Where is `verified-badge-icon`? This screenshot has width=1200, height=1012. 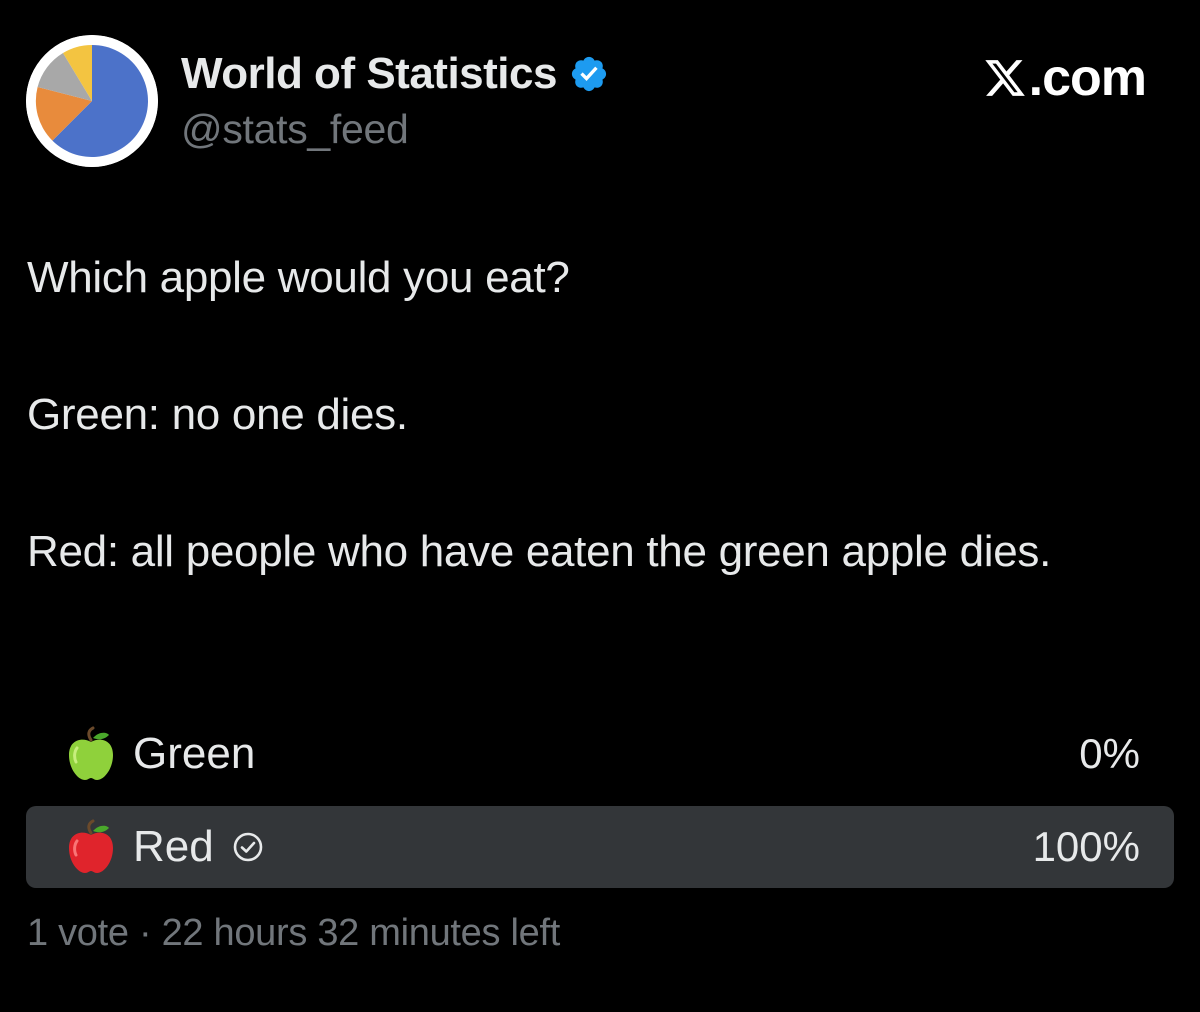 verified-badge-icon is located at coordinates (589, 74).